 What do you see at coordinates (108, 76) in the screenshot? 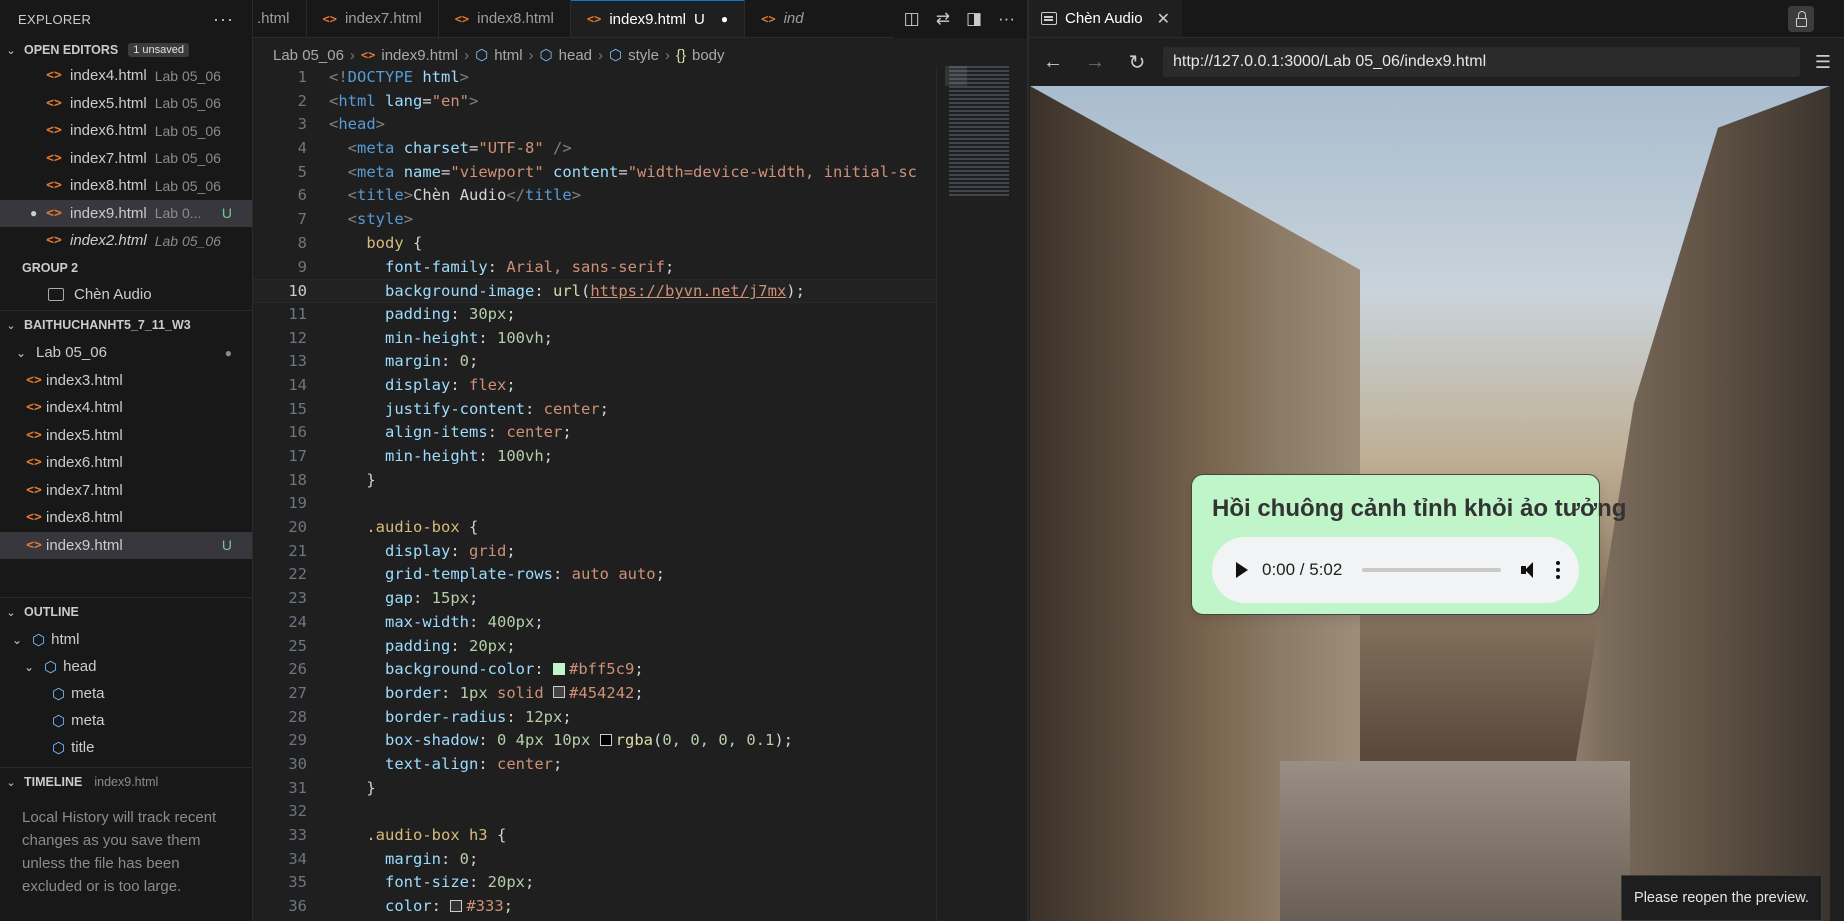
I see `open-editor-filename: index4.html` at bounding box center [108, 76].